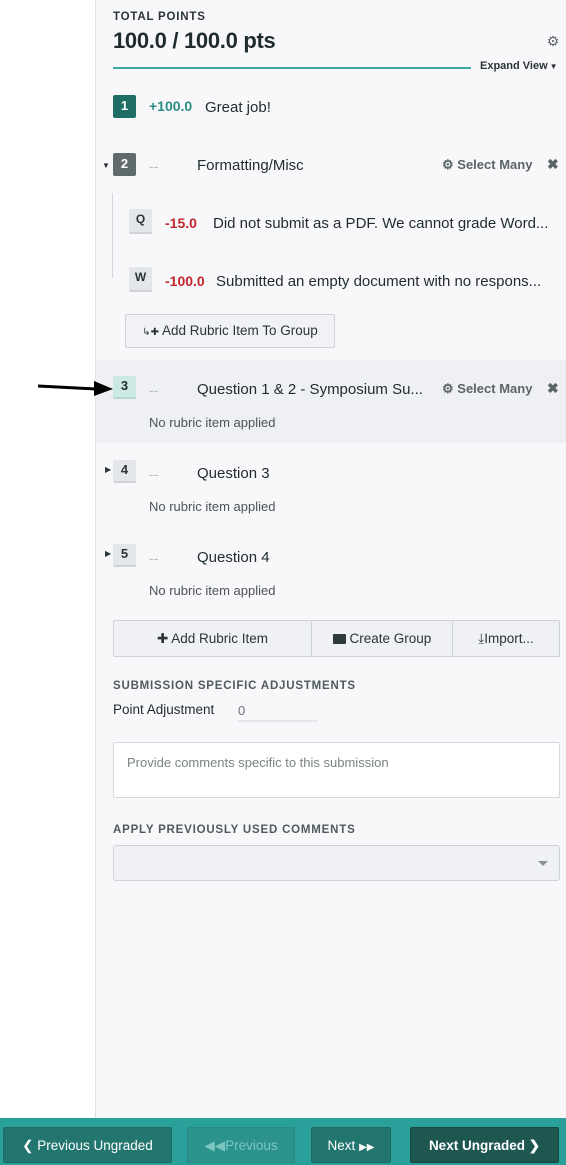  Describe the element at coordinates (162, 638) in the screenshot. I see `plus-icon: ✚` at that location.